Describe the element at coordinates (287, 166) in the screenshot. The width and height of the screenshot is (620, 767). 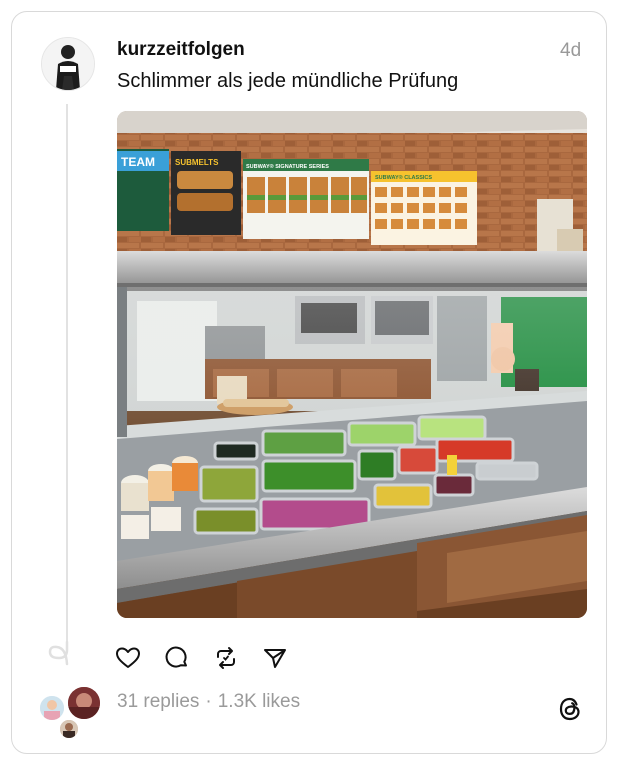
I see `signature-sign: SUBWAY® SIGNATURE SERIES` at that location.